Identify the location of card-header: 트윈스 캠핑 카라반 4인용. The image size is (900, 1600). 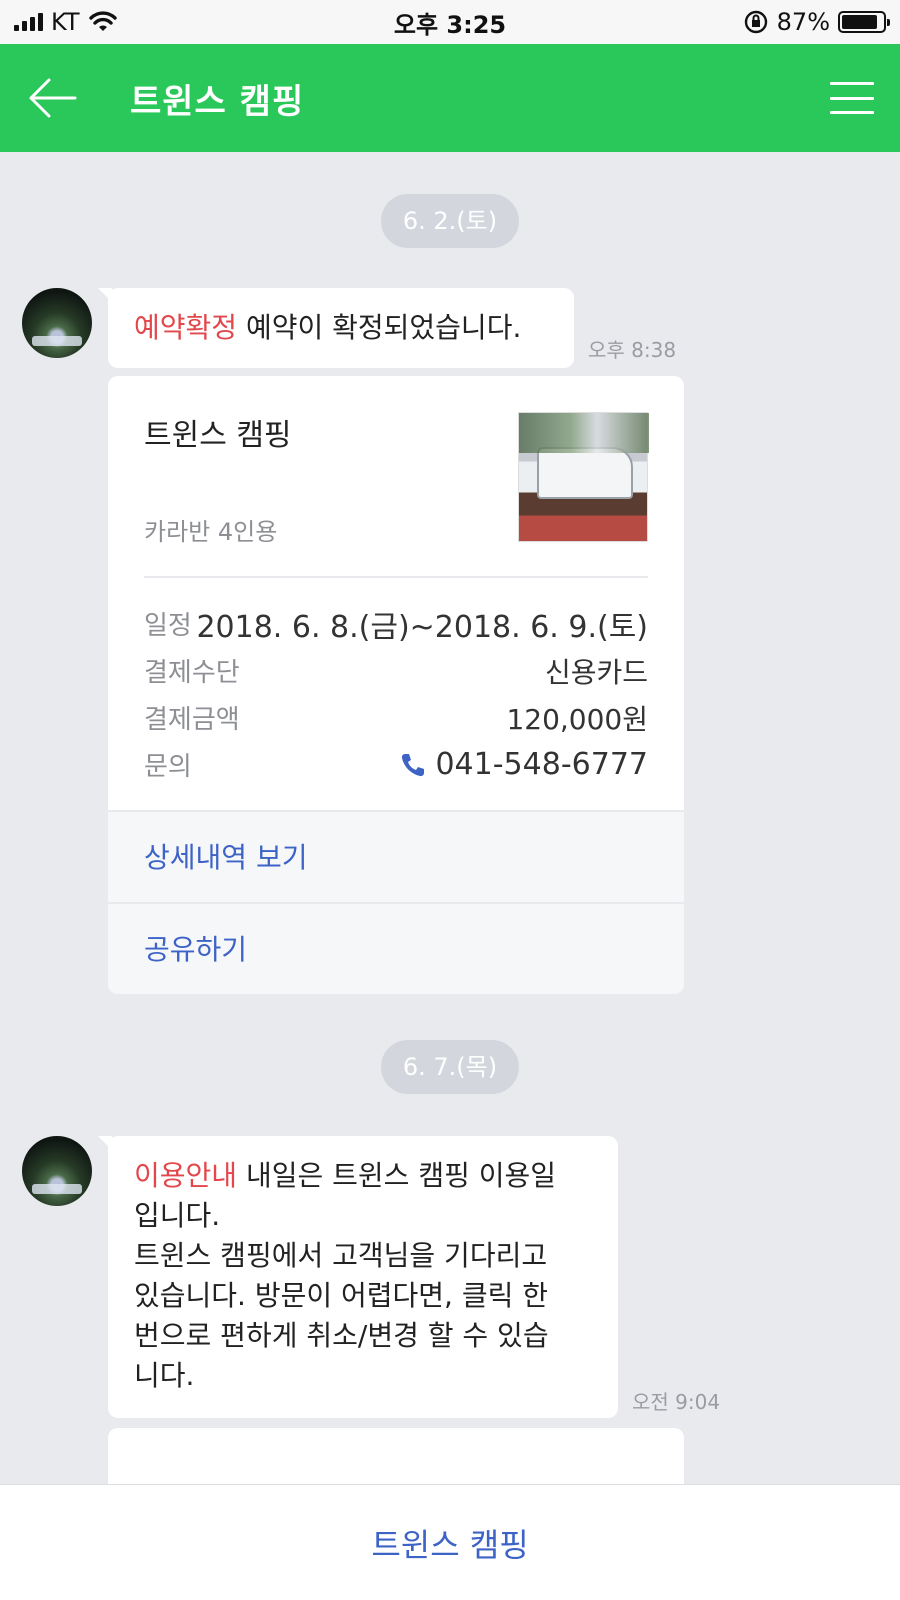
(396, 476).